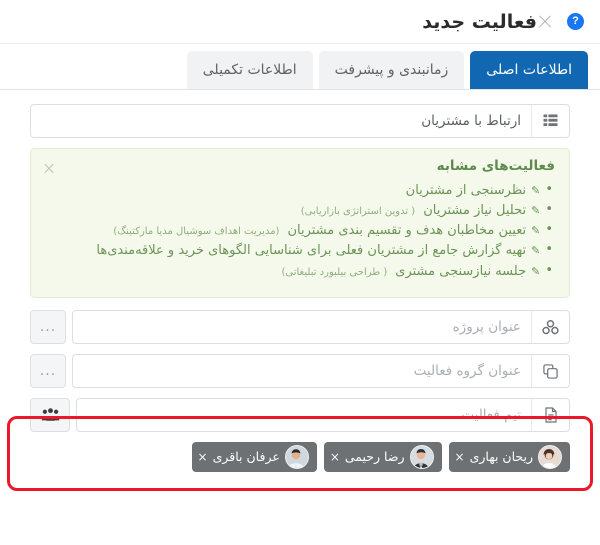 The width and height of the screenshot is (600, 545). I want to click on similar-activities-title: فعالیت‌های مشابه, so click(495, 166).